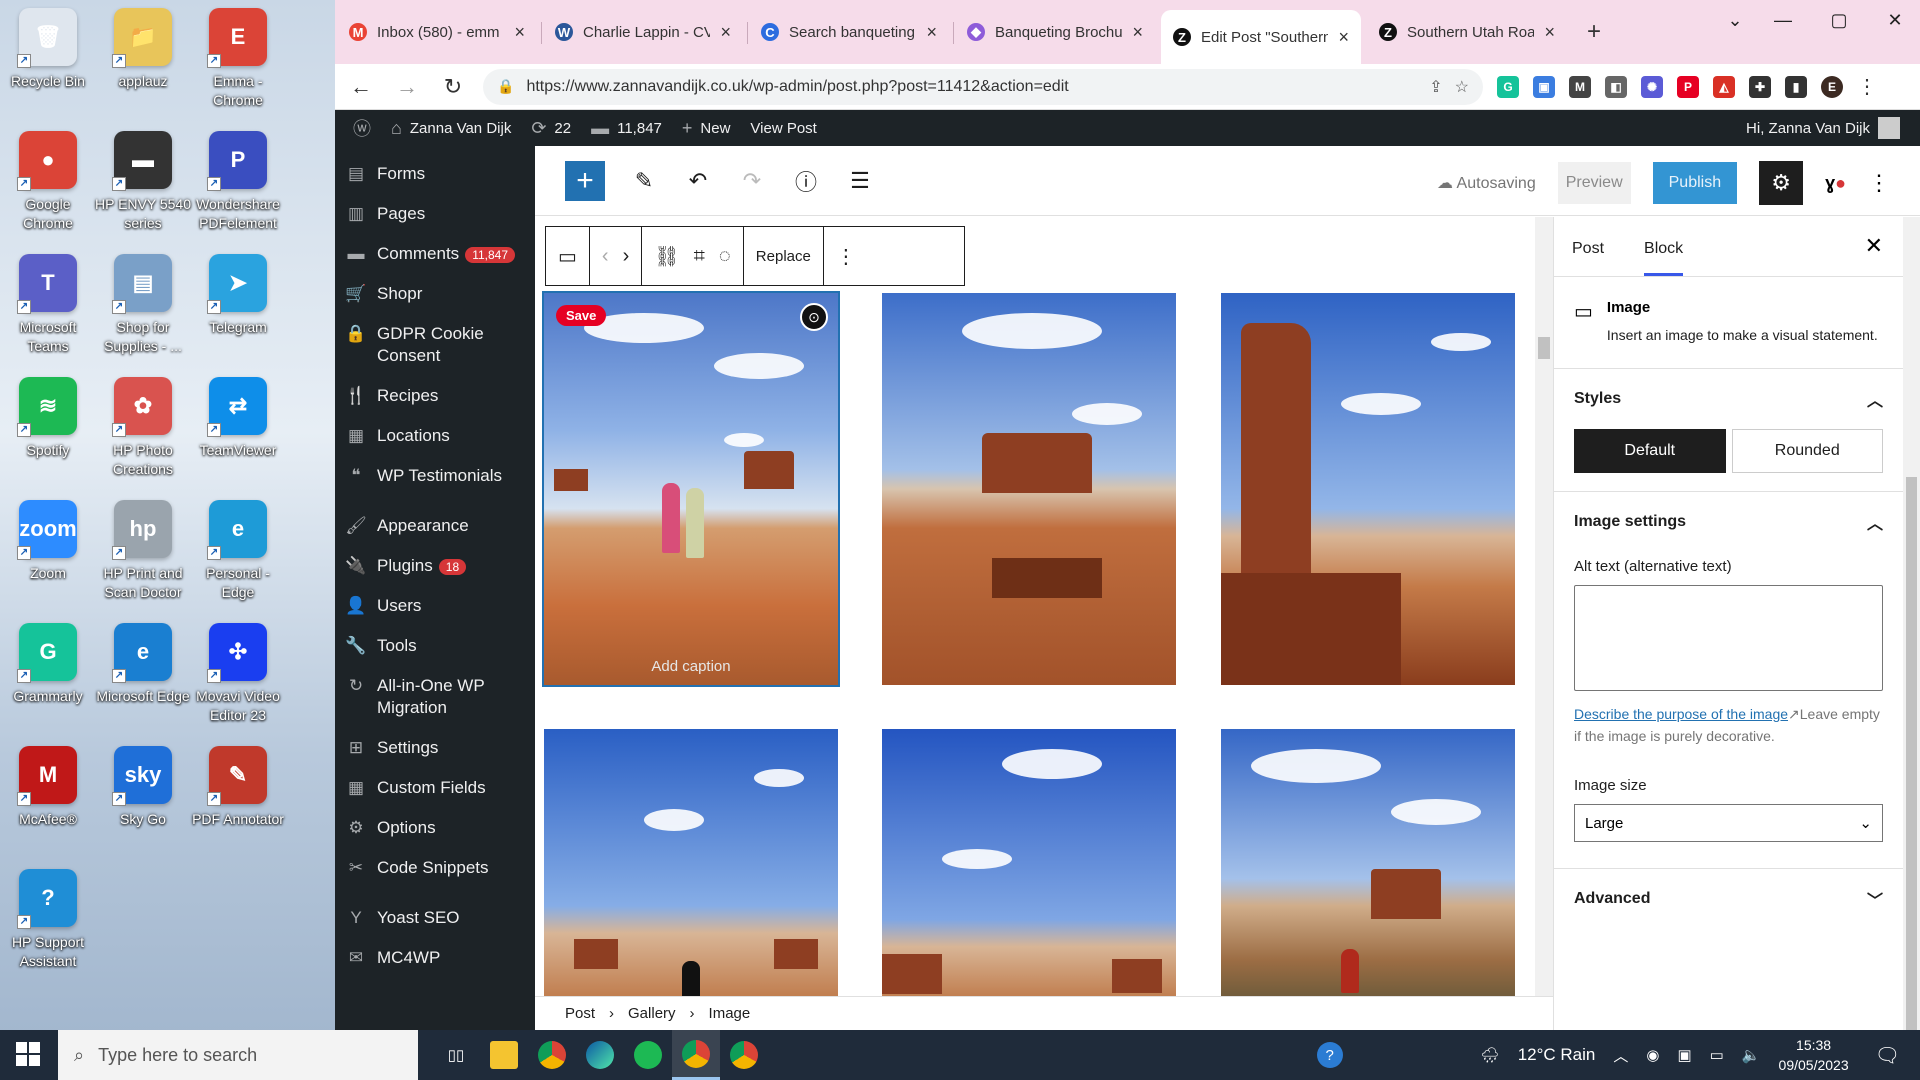 The image size is (1920, 1080). Describe the element at coordinates (435, 788) in the screenshot. I see `sidebar-item-custom-fields: ▦ Custom Fields` at that location.